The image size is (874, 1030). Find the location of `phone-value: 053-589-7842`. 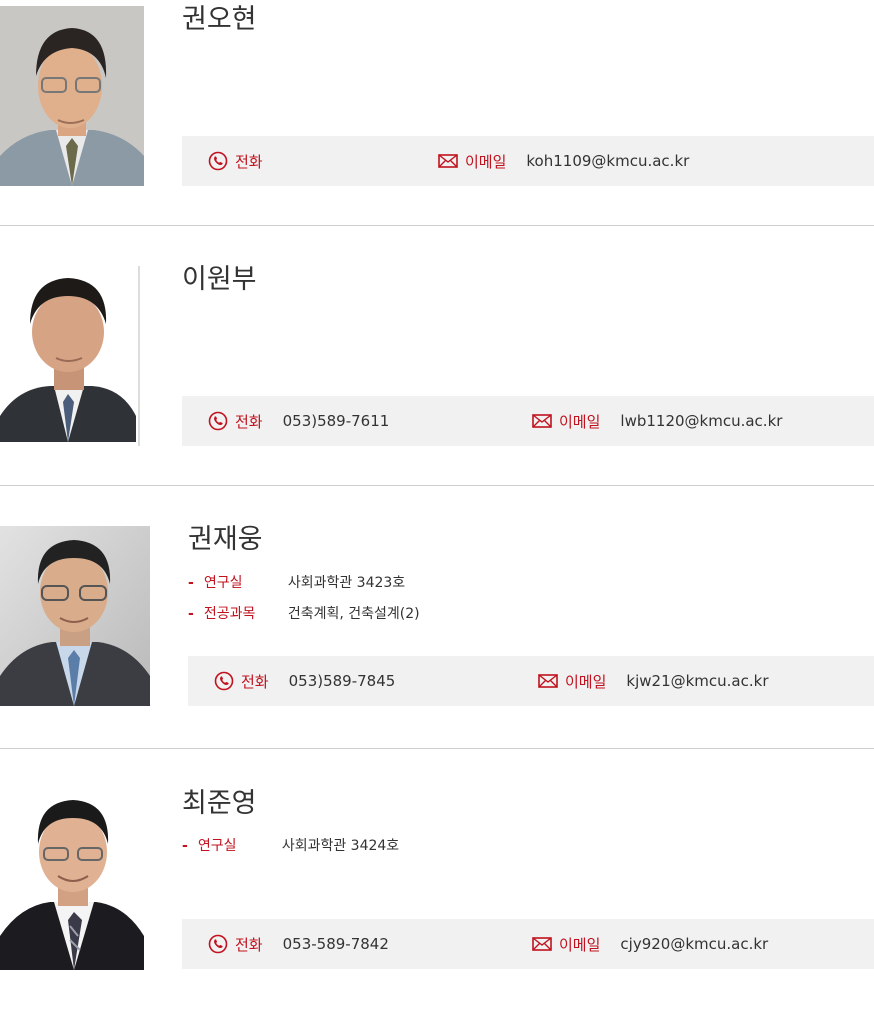

phone-value: 053-589-7842 is located at coordinates (336, 944).